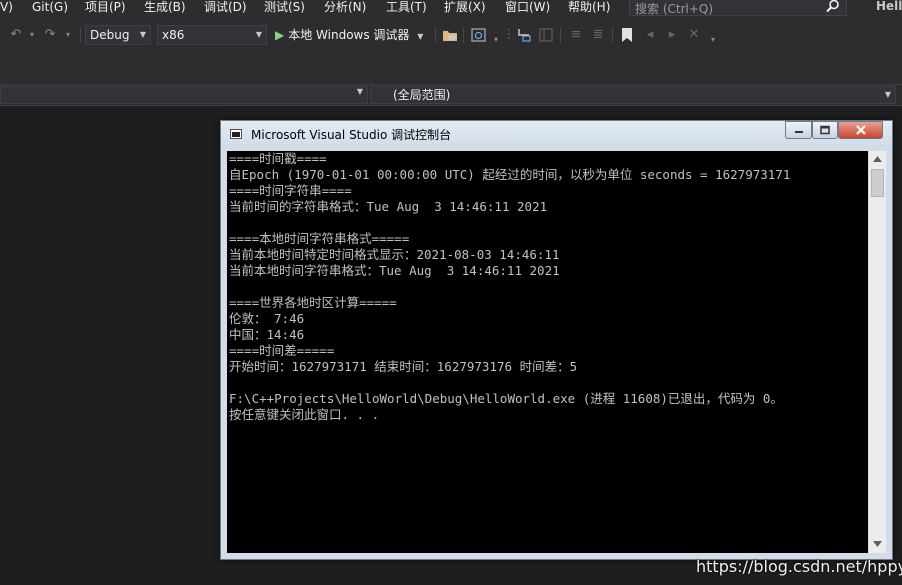  I want to click on prev-bookmark-icon: ◂, so click(650, 35).